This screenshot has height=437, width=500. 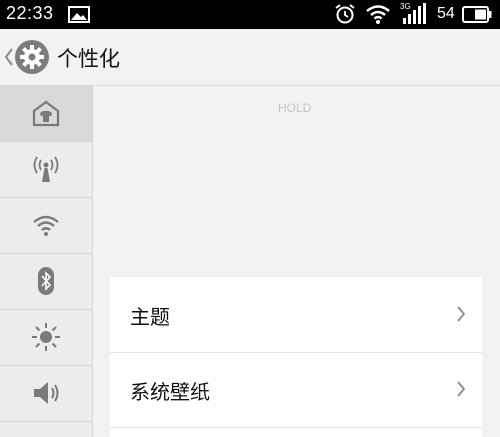 I want to click on sidebar-item-wifi, so click(x=46, y=225).